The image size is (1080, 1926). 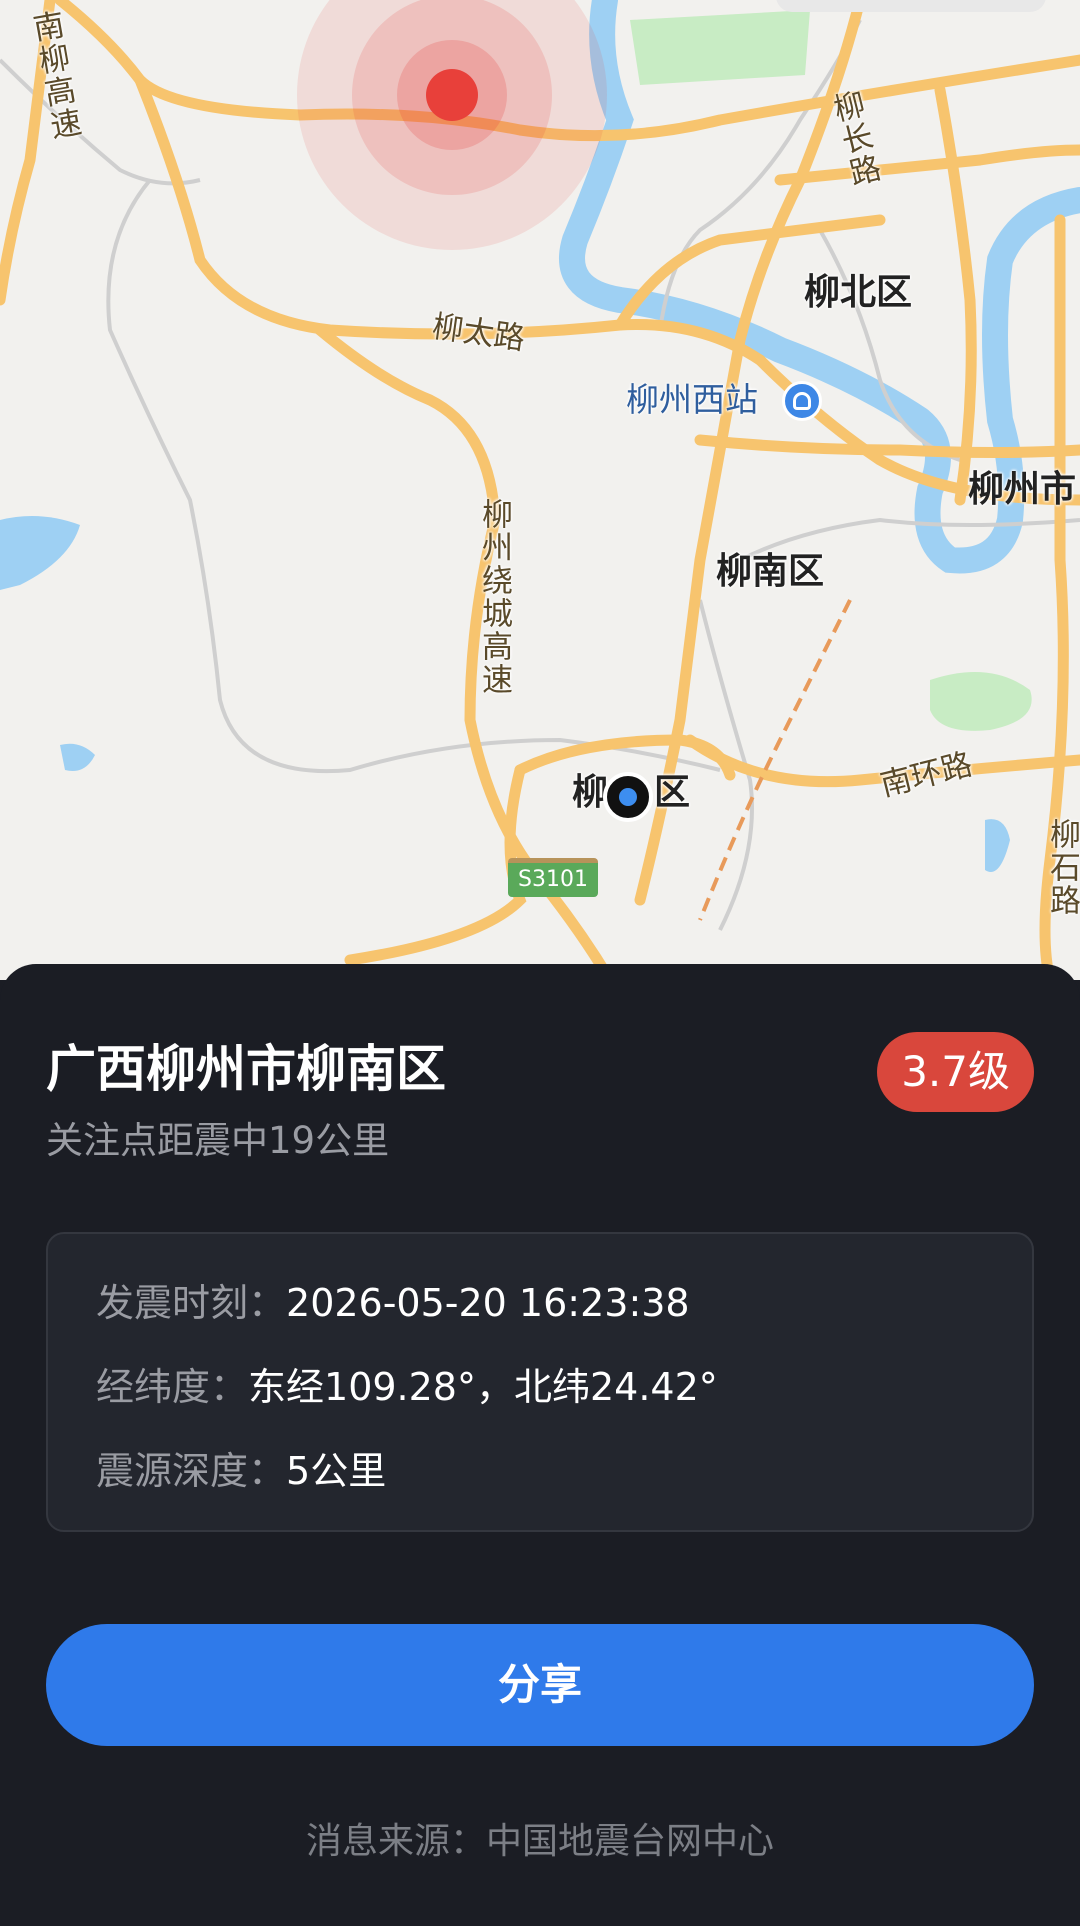 What do you see at coordinates (191, 1471) in the screenshot?
I see `depth-label: 震源深度：` at bounding box center [191, 1471].